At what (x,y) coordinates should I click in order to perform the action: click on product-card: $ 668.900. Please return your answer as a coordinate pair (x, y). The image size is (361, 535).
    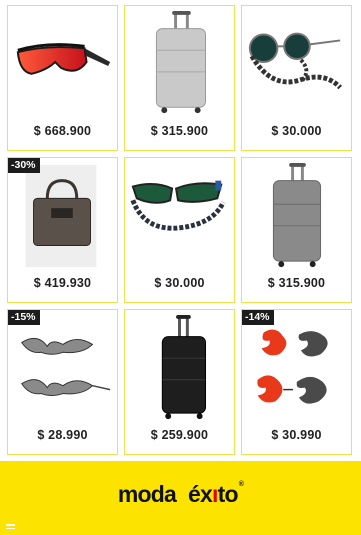
    Looking at the image, I should click on (62, 78).